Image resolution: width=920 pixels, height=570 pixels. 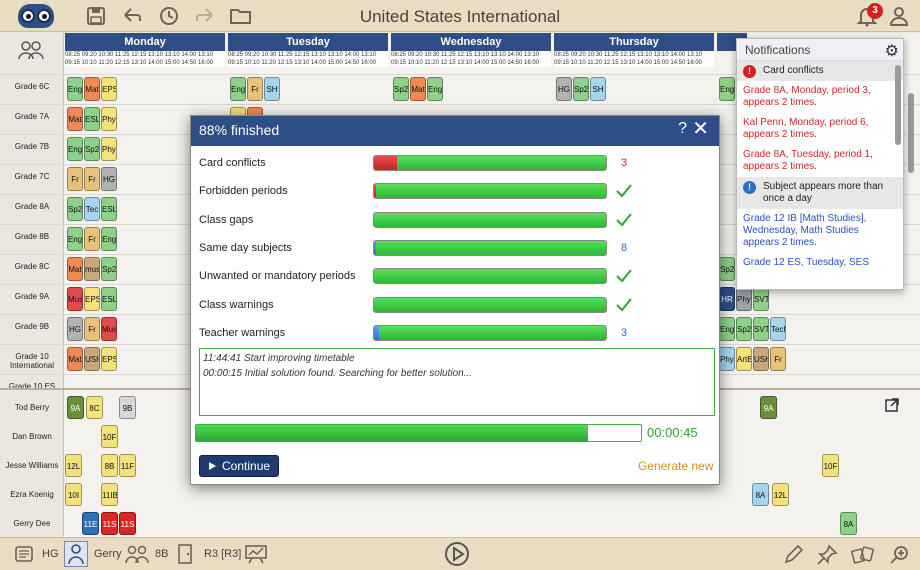 I want to click on redo-icon, so click(x=205, y=16).